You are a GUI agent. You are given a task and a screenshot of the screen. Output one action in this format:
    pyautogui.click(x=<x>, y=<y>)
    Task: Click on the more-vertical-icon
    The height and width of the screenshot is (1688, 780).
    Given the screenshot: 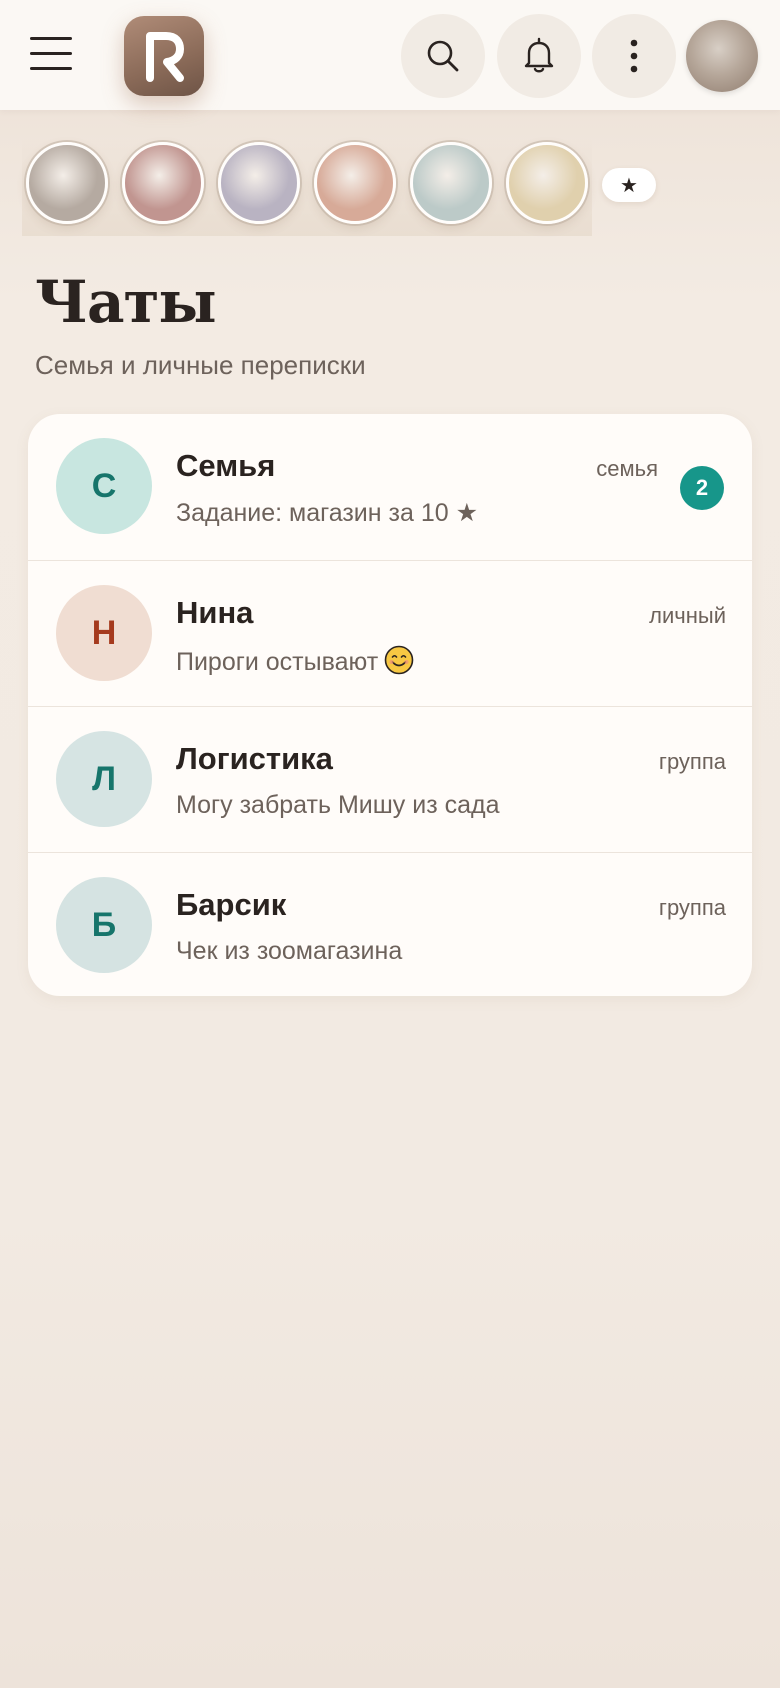 What is the action you would take?
    pyautogui.click(x=634, y=56)
    